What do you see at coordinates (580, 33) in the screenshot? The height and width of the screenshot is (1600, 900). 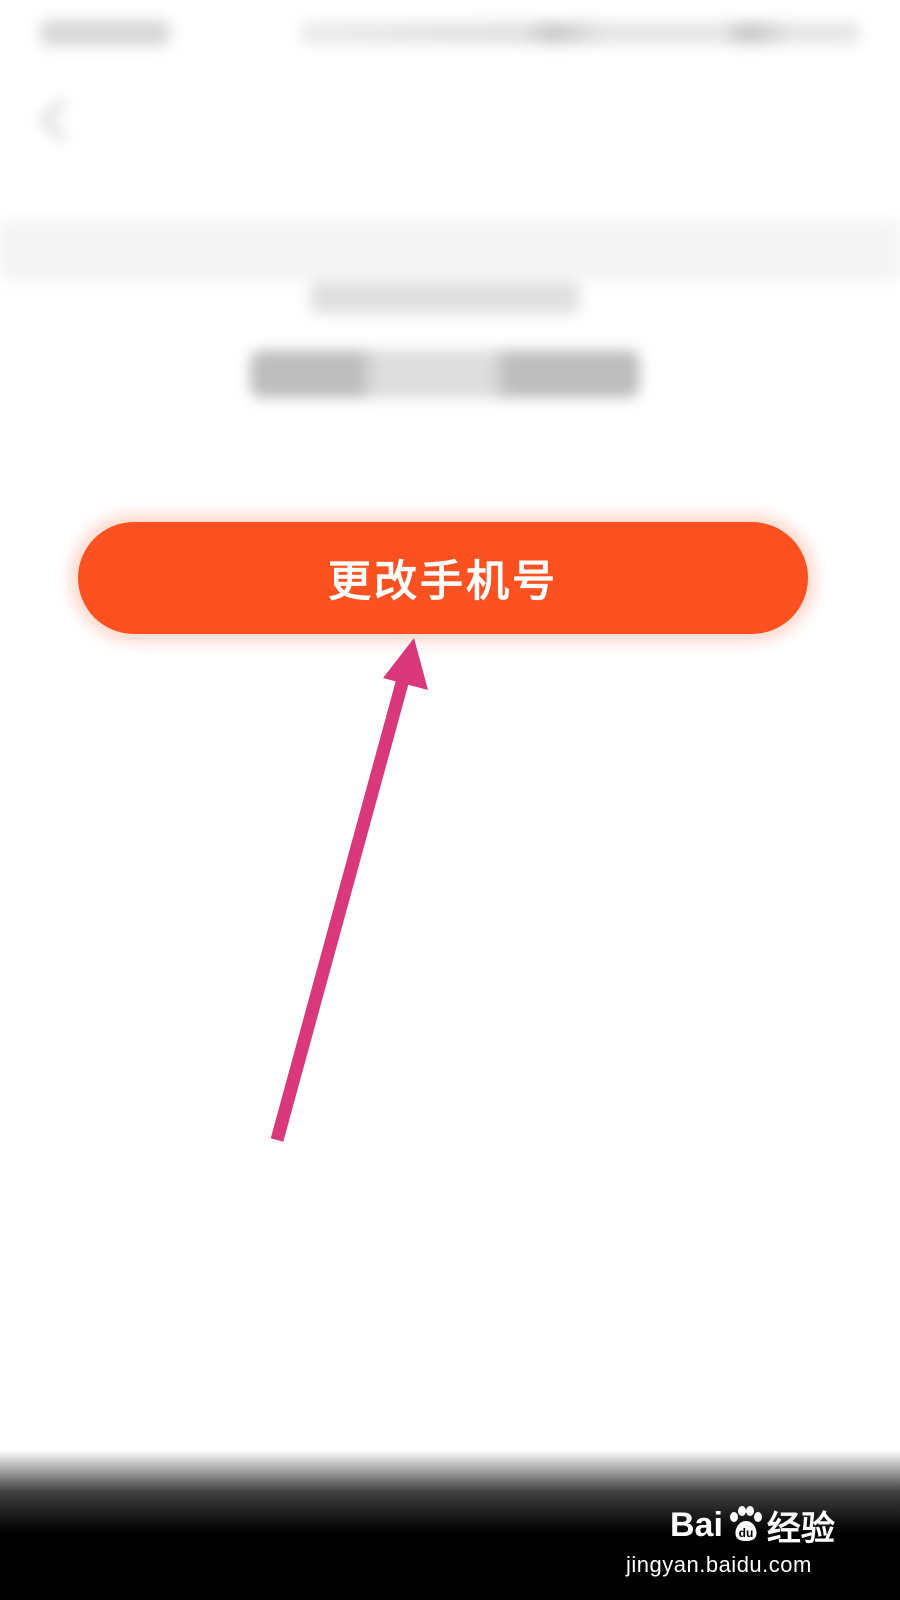 I see `status-indicators` at bounding box center [580, 33].